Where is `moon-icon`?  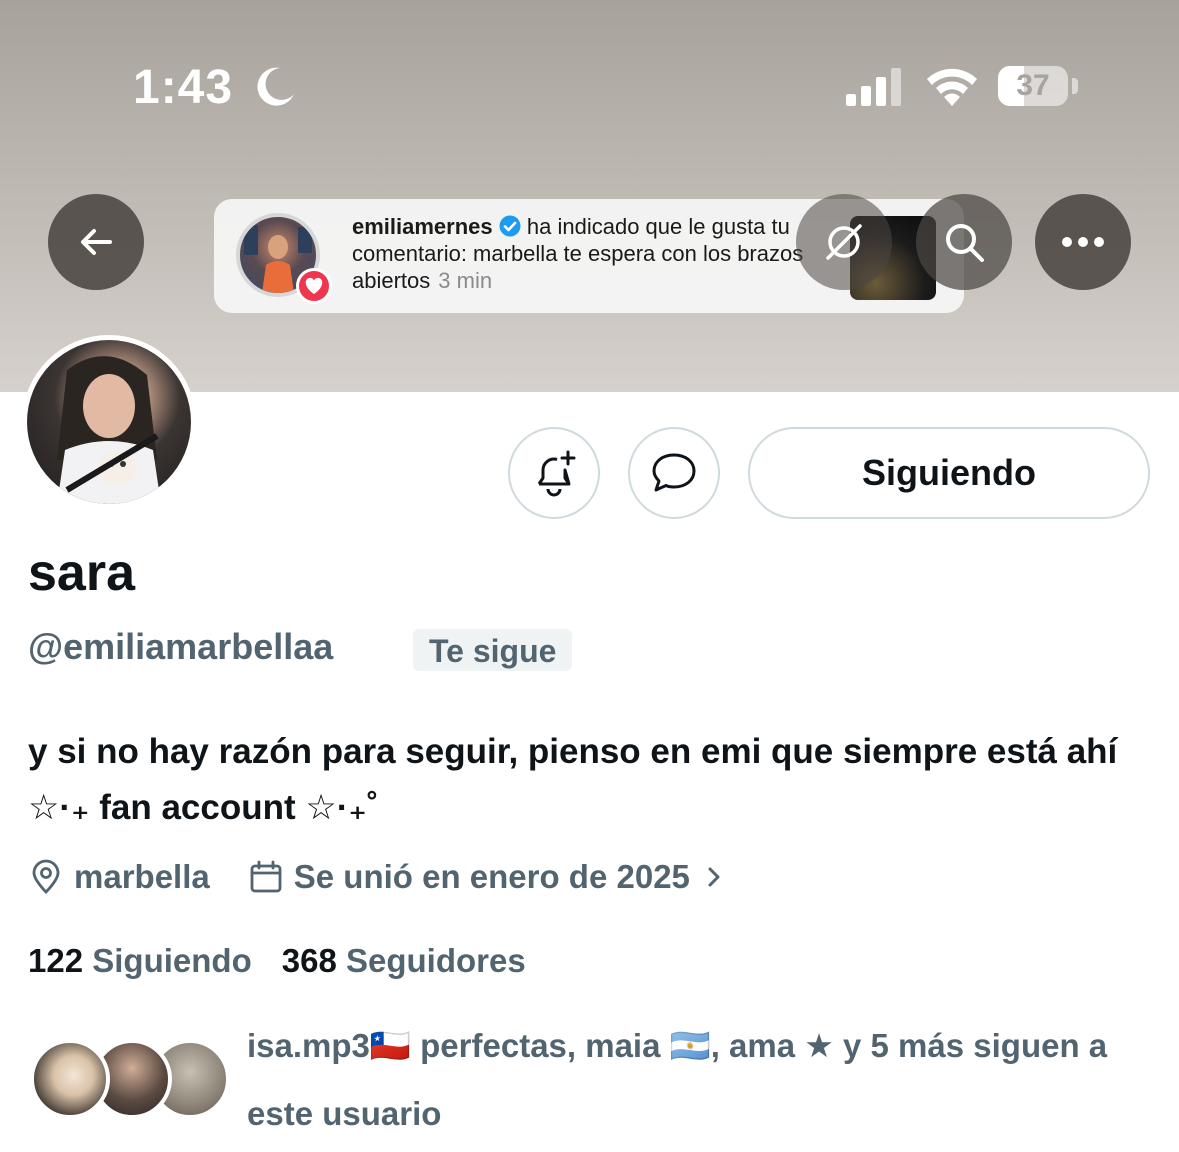 moon-icon is located at coordinates (275, 86).